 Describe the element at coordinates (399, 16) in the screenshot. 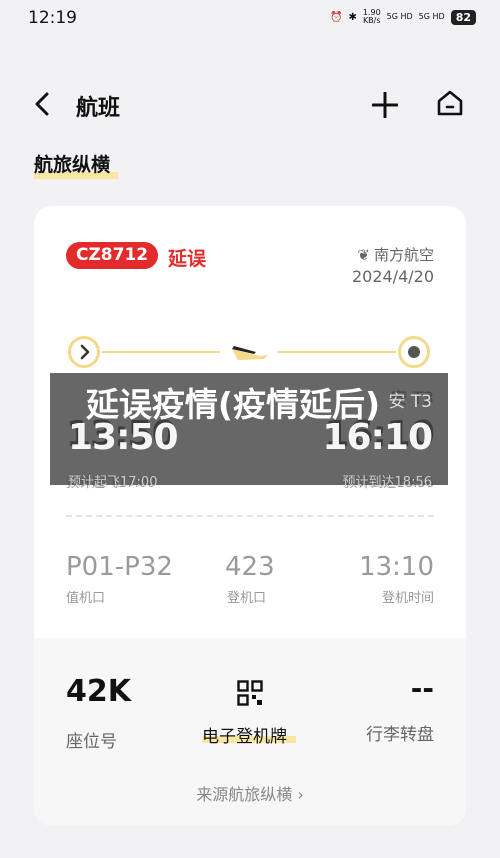

I see `signal-1: 5G HD` at that location.